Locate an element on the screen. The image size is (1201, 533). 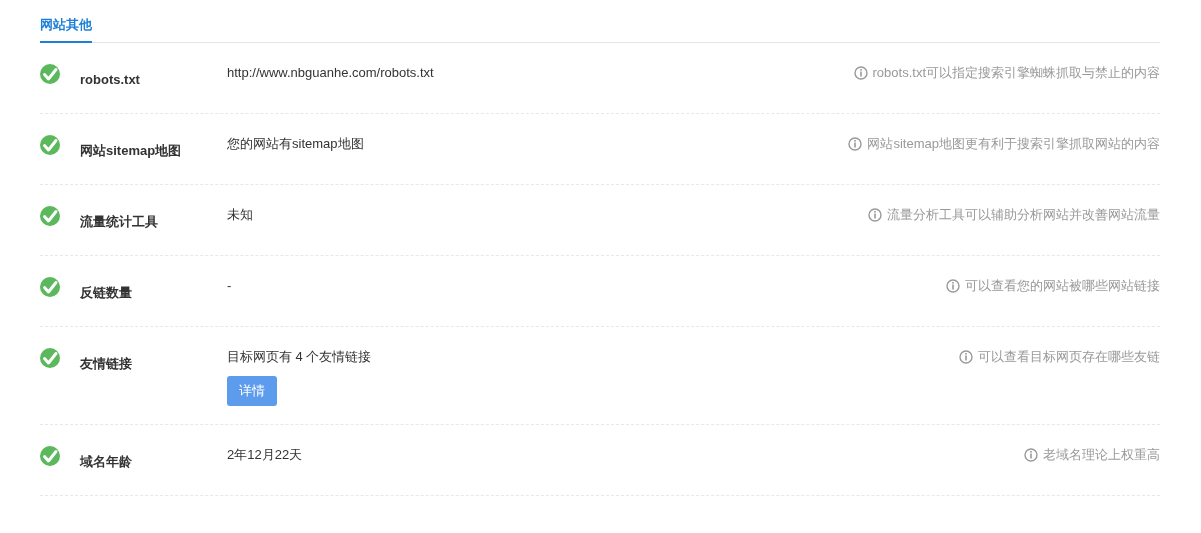
details-button: 详情 is located at coordinates (252, 390).